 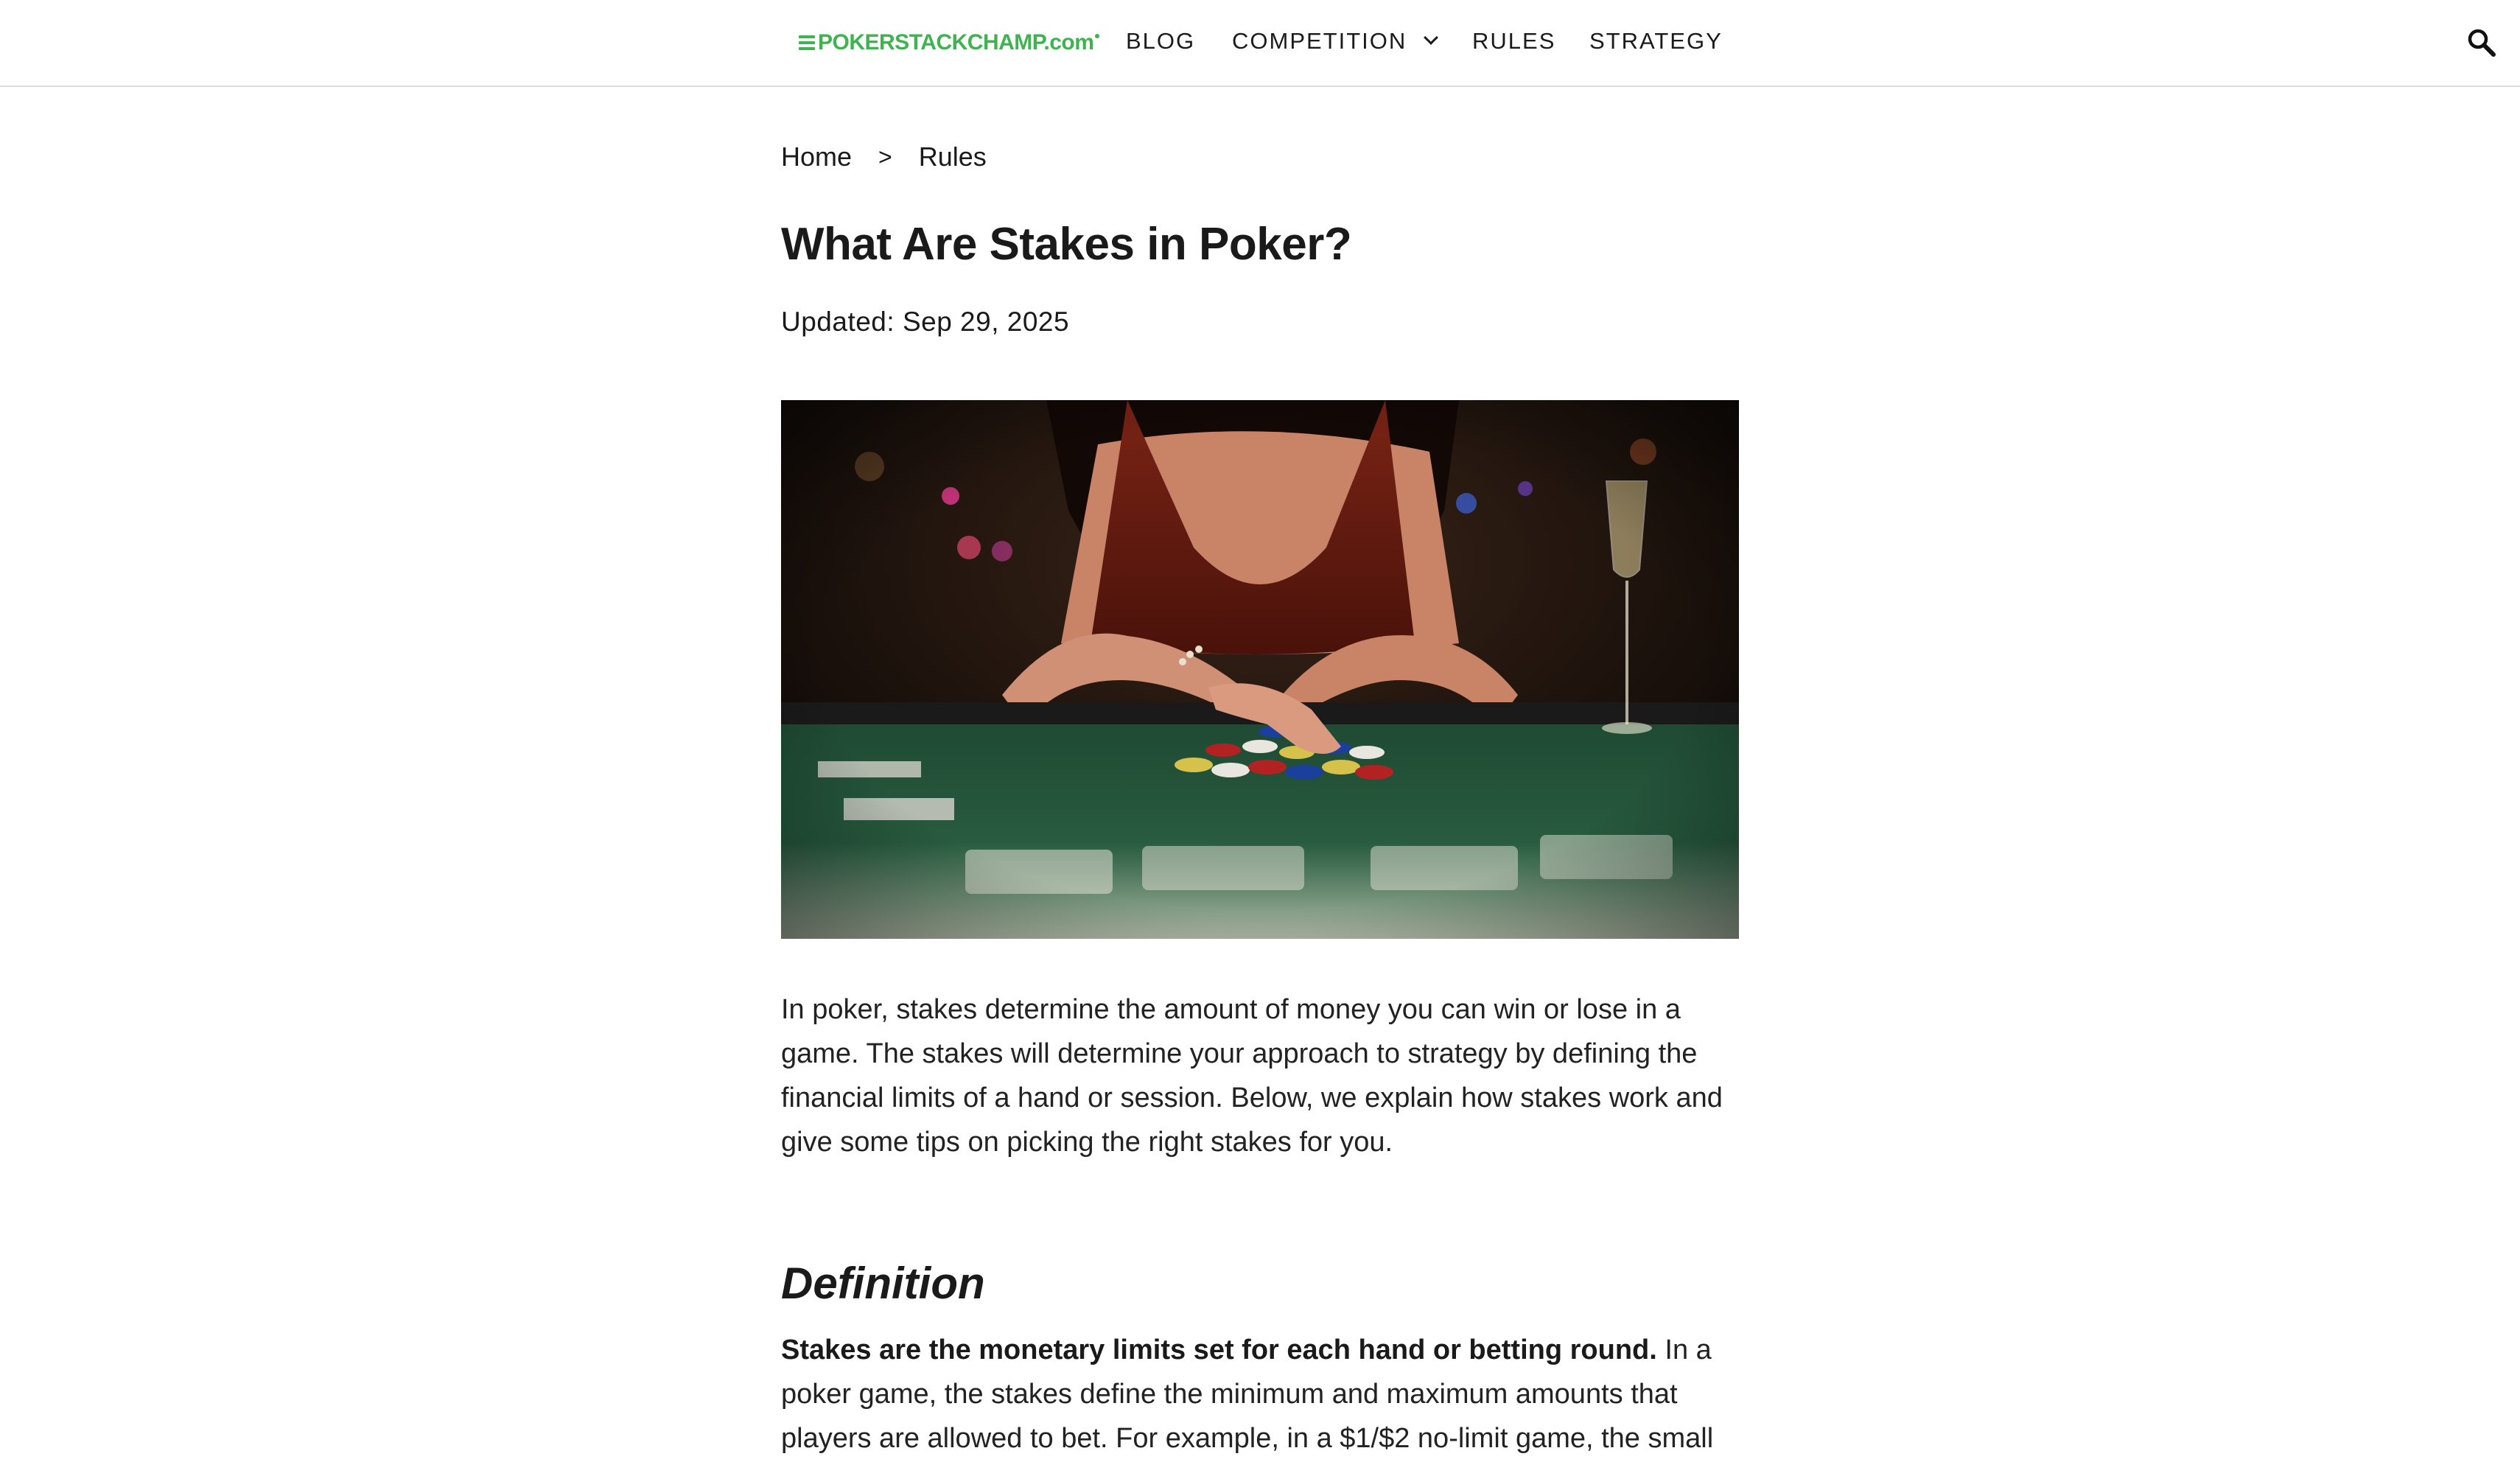 What do you see at coordinates (883, 1283) in the screenshot?
I see `section-heading-definition: Definition` at bounding box center [883, 1283].